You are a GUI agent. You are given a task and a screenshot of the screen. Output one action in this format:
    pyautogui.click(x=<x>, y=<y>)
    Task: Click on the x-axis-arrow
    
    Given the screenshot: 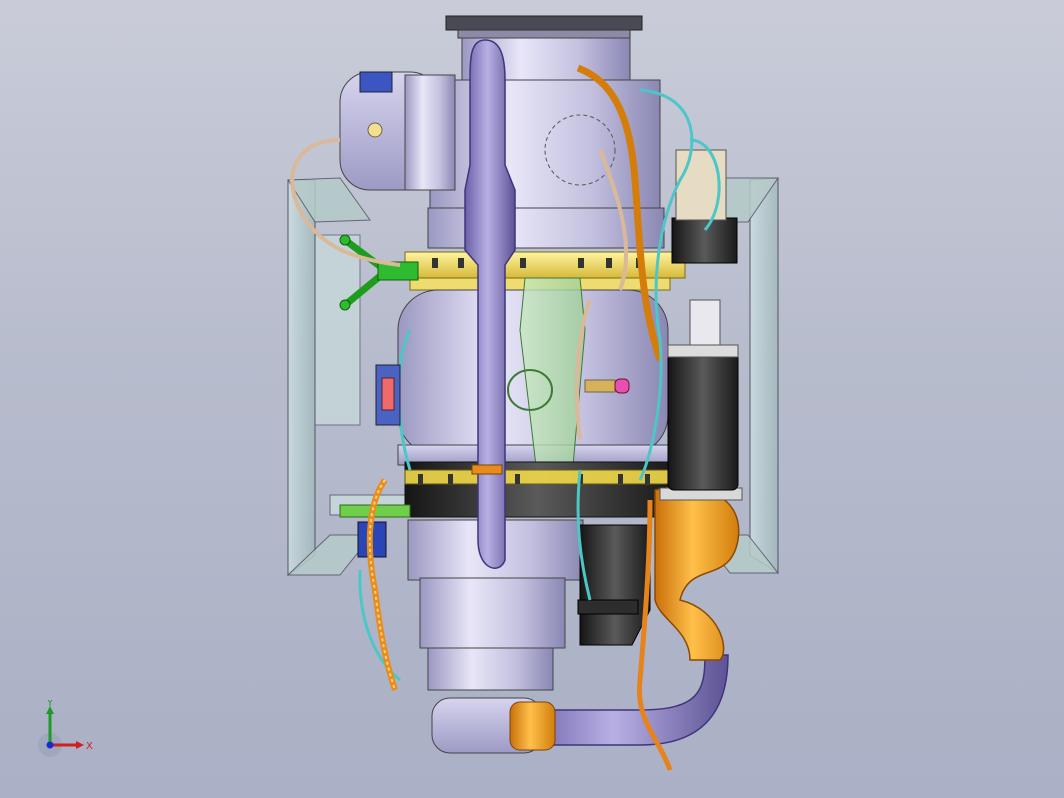 What is the action you would take?
    pyautogui.click(x=80, y=745)
    